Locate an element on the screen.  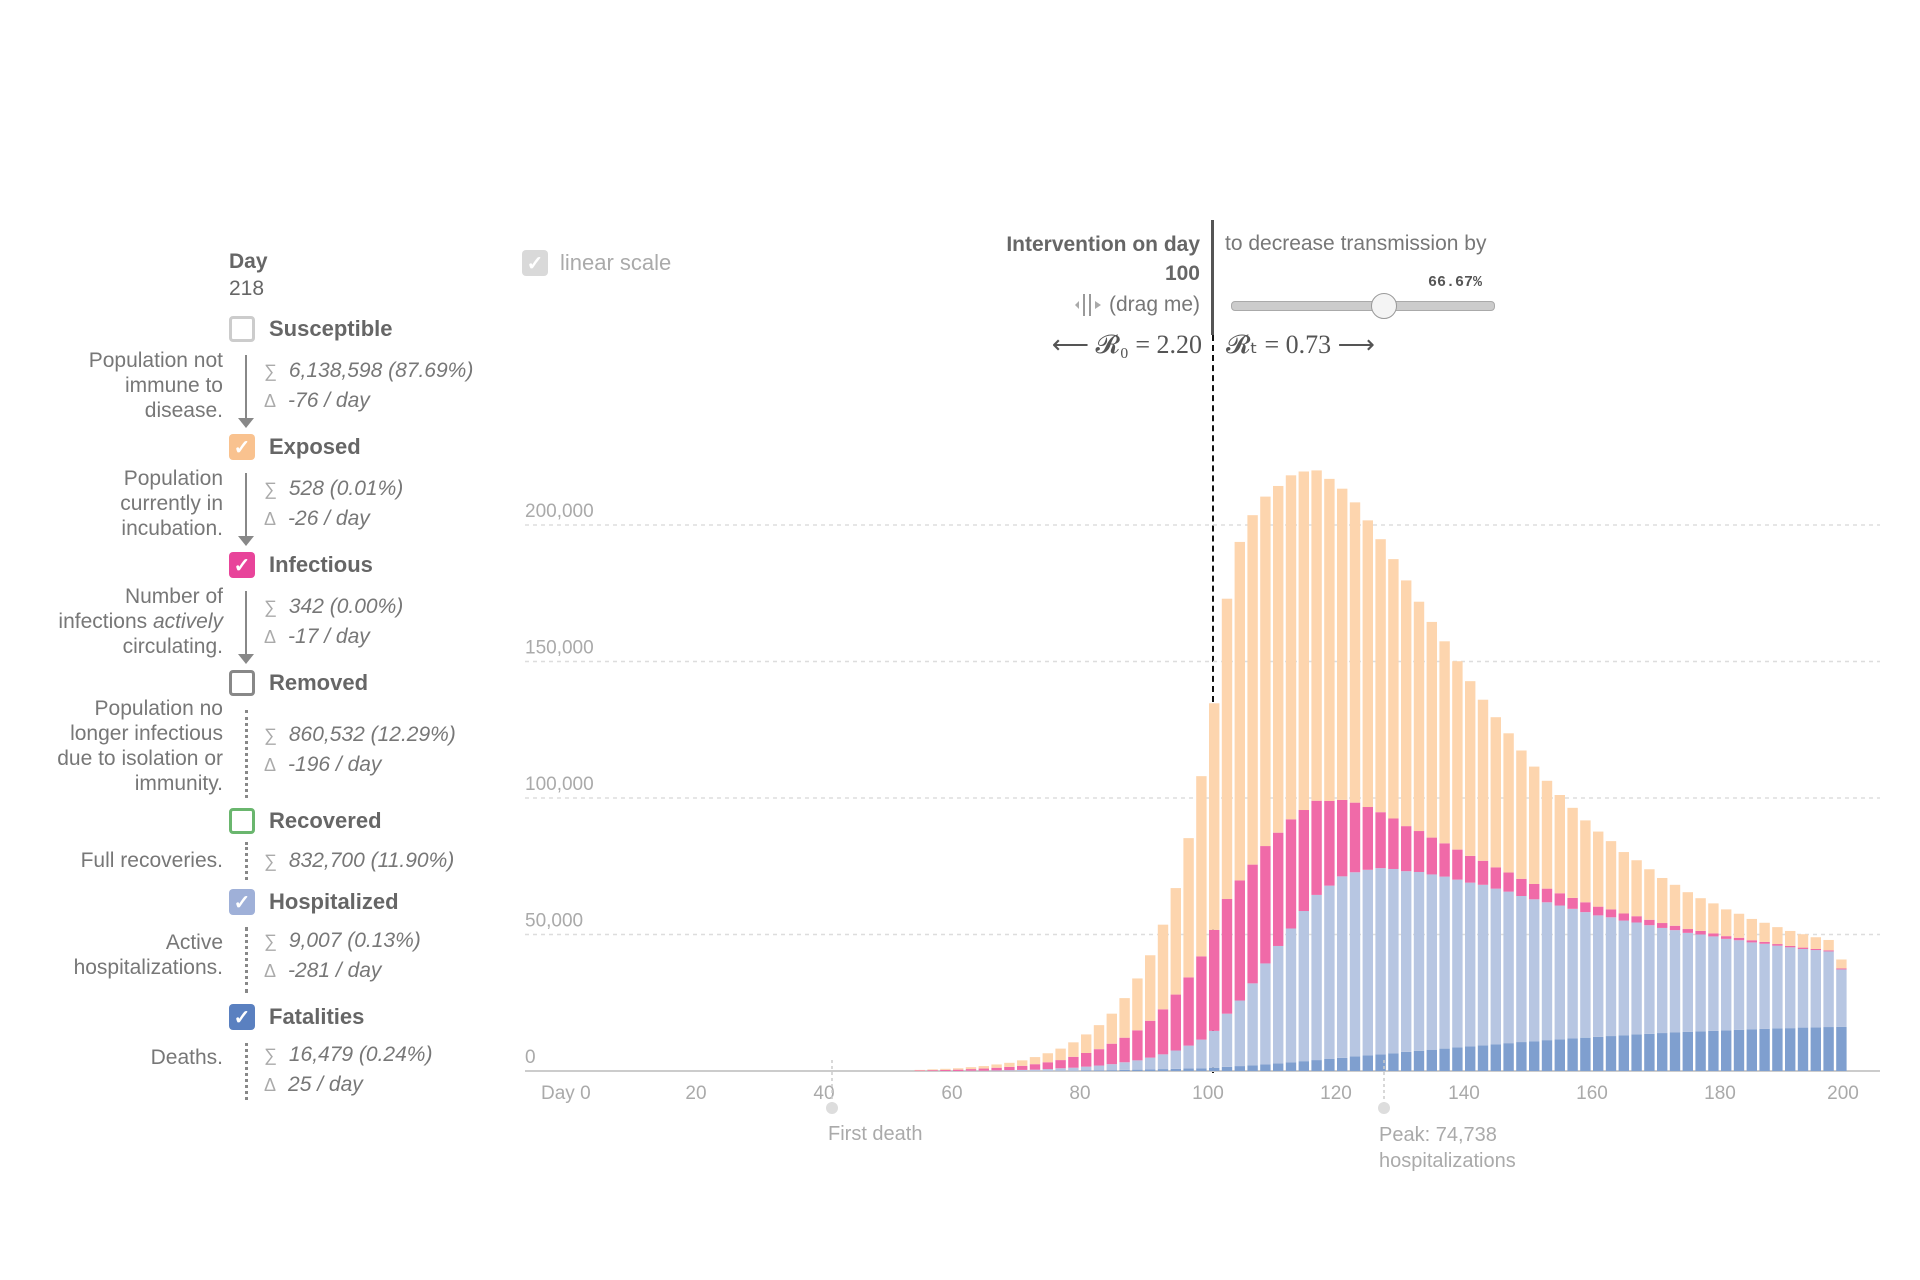
linear-scale-checkbox: ✓ is located at coordinates (535, 263).